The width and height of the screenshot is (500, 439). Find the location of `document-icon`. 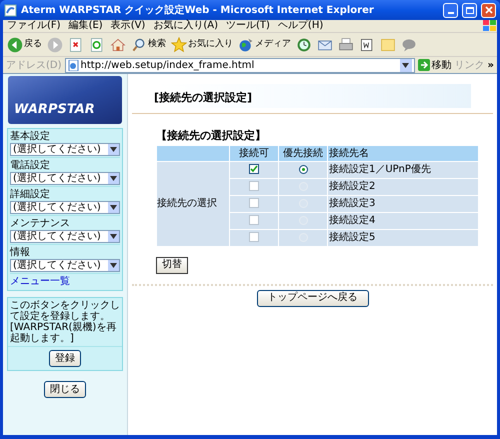

document-icon is located at coordinates (367, 44).